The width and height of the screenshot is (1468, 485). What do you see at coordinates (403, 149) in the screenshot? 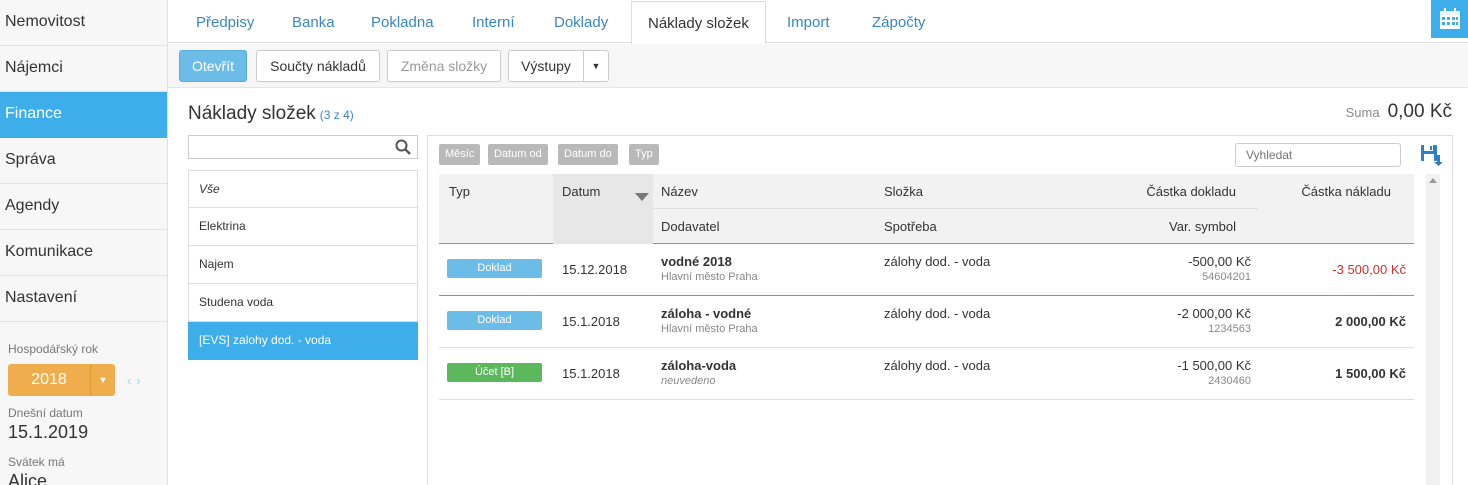
I see `search-icon` at bounding box center [403, 149].